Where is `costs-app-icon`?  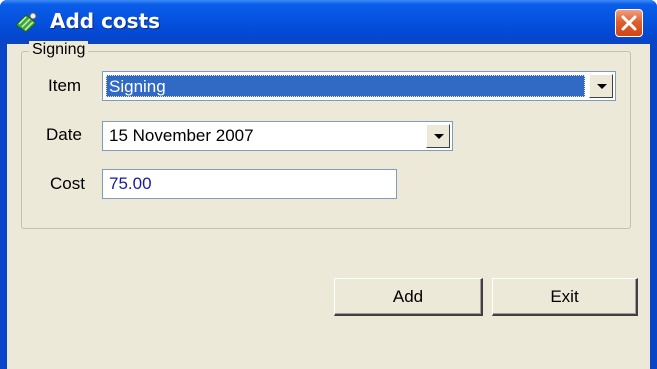 costs-app-icon is located at coordinates (26, 22).